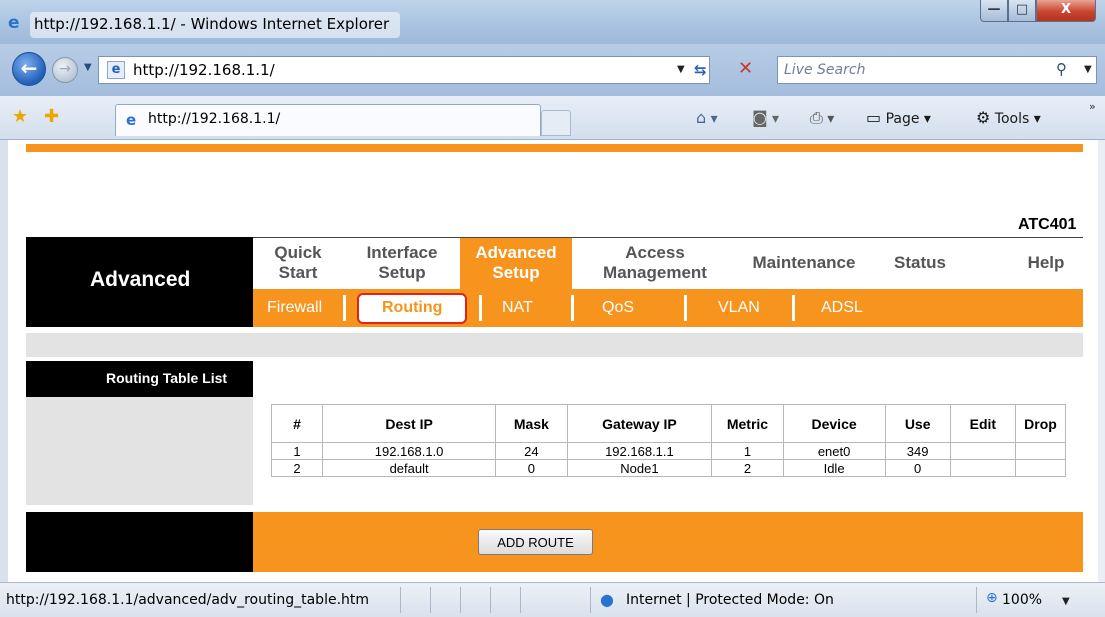  I want to click on submenu-nat: NAT, so click(517, 308).